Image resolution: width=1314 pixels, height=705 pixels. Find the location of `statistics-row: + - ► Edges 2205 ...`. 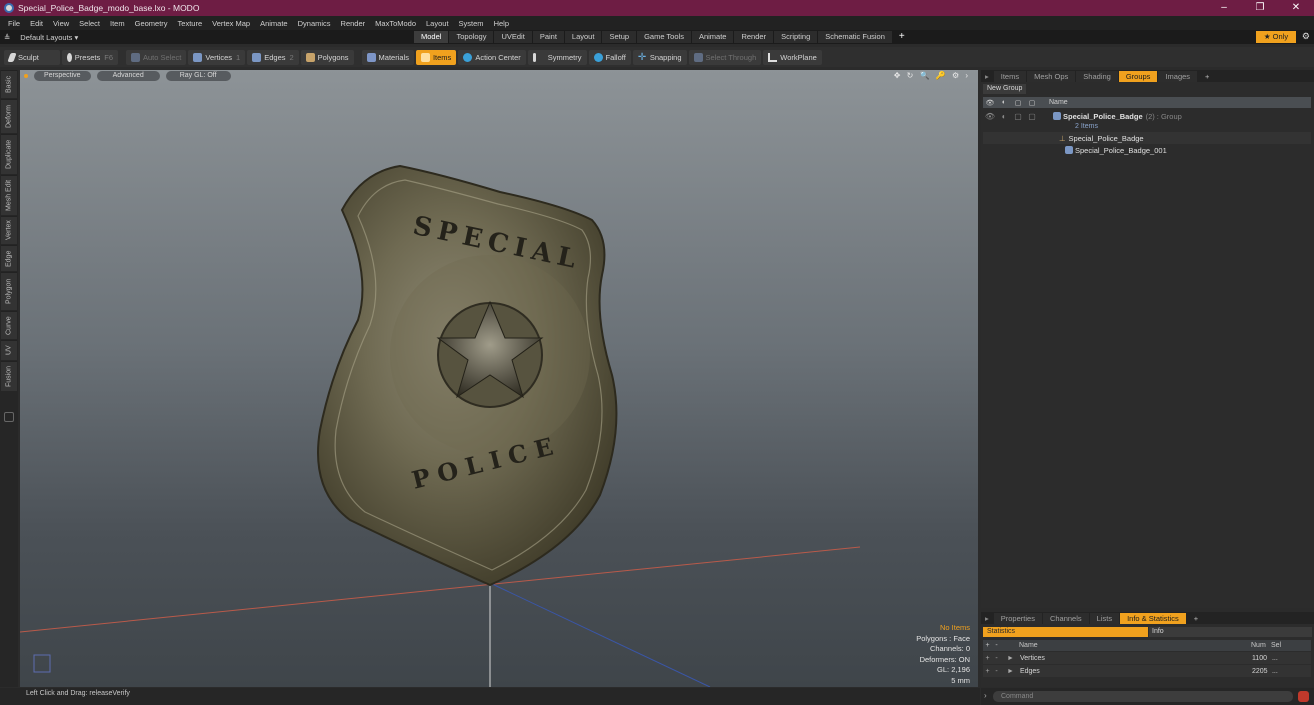

statistics-row: + - ► Edges 2205 ... is located at coordinates (1147, 671).